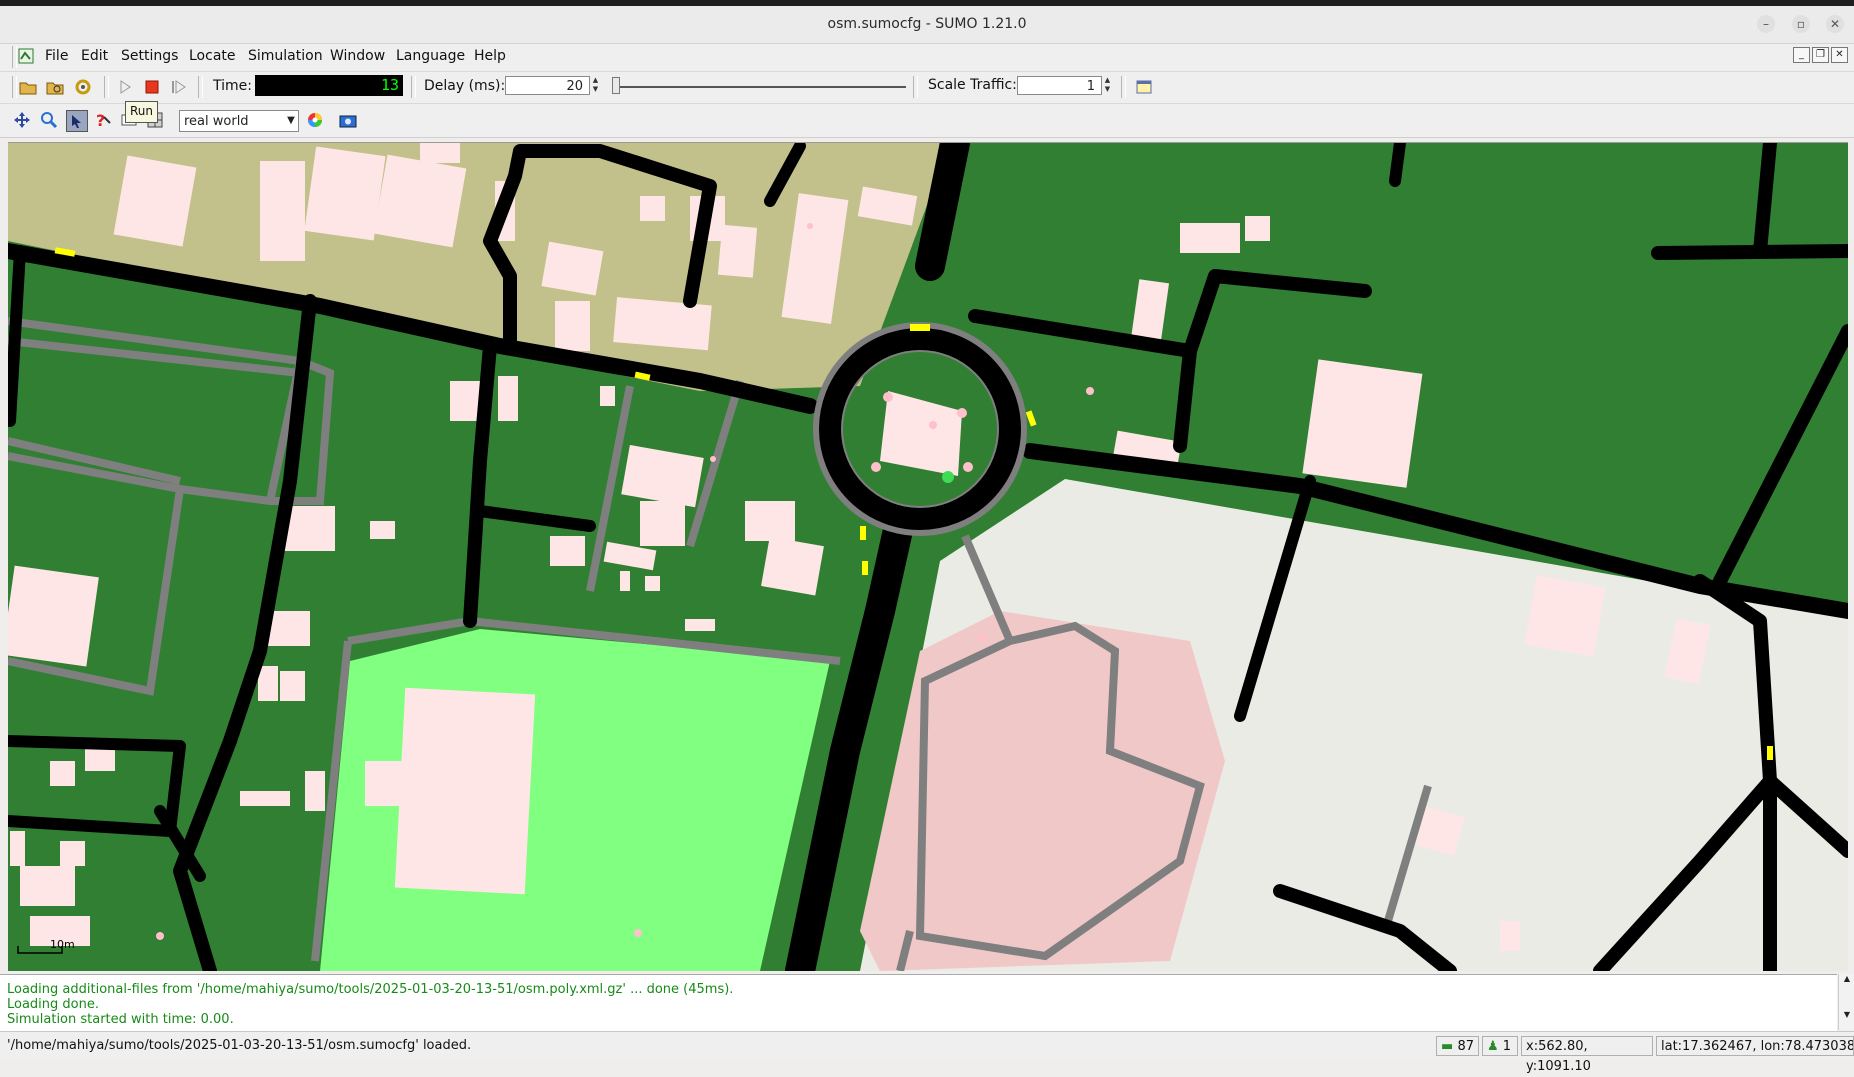 This screenshot has height=1077, width=1854. Describe the element at coordinates (595, 85) in the screenshot. I see `delay-spinner: ▲ ▼` at that location.